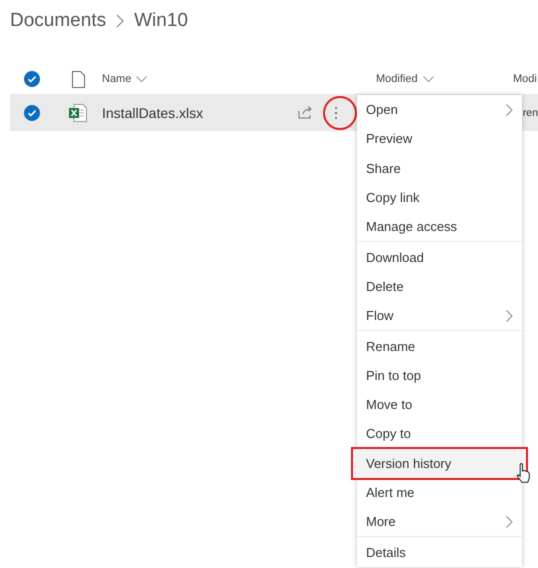 The width and height of the screenshot is (538, 568). I want to click on menu-item: Download, so click(439, 257).